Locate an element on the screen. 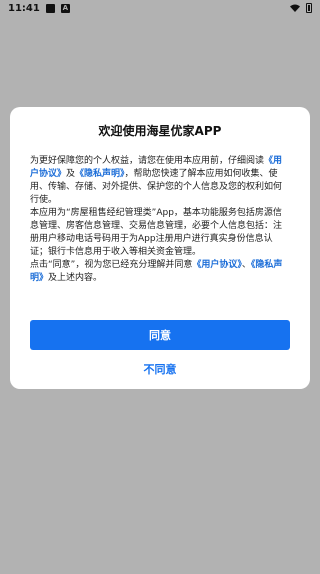 The width and height of the screenshot is (320, 574). dialog-title: 欢迎使用海星优家APP is located at coordinates (160, 131).